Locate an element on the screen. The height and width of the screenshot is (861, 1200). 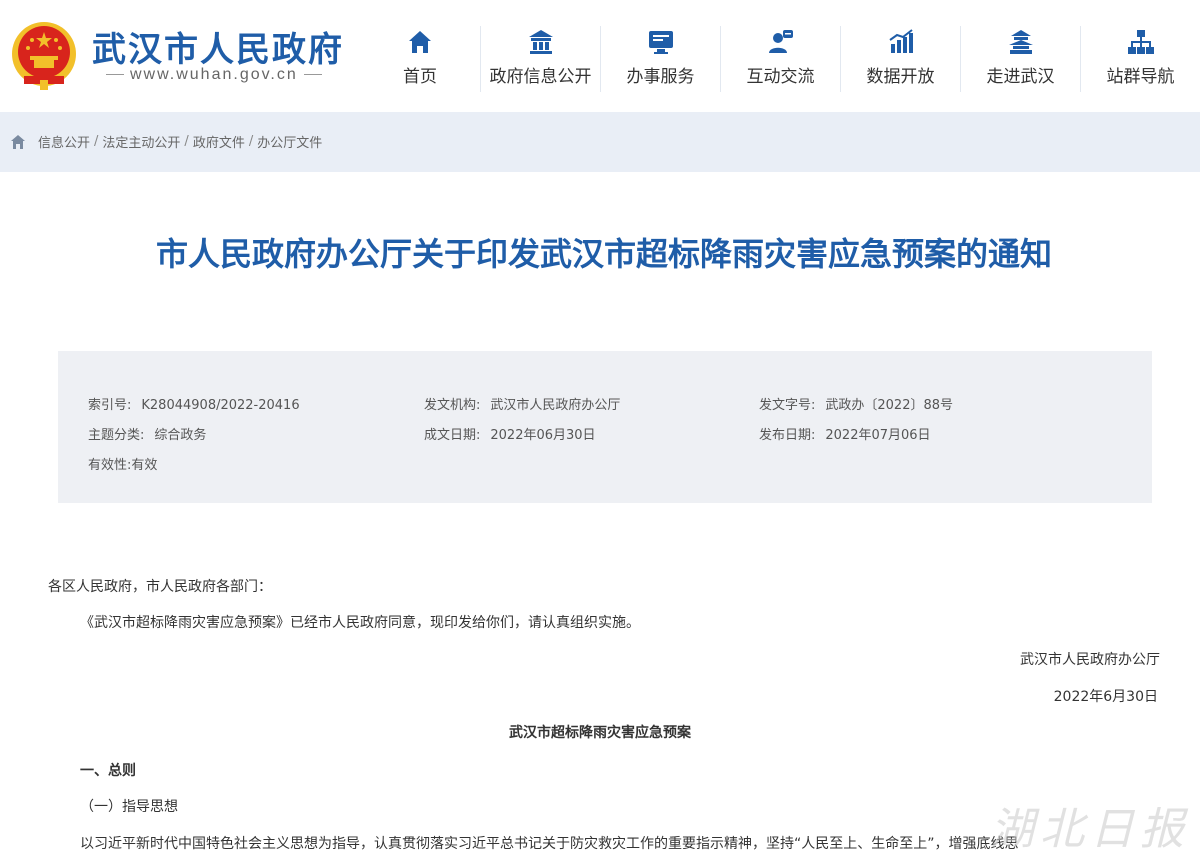
nav-label: 首页 is located at coordinates (420, 77).